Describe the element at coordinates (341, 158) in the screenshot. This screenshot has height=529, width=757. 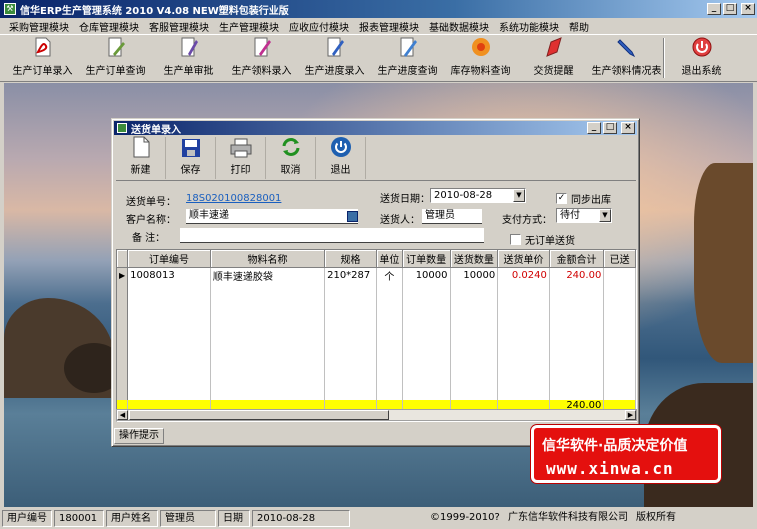
I see `exit-button: 退出` at that location.